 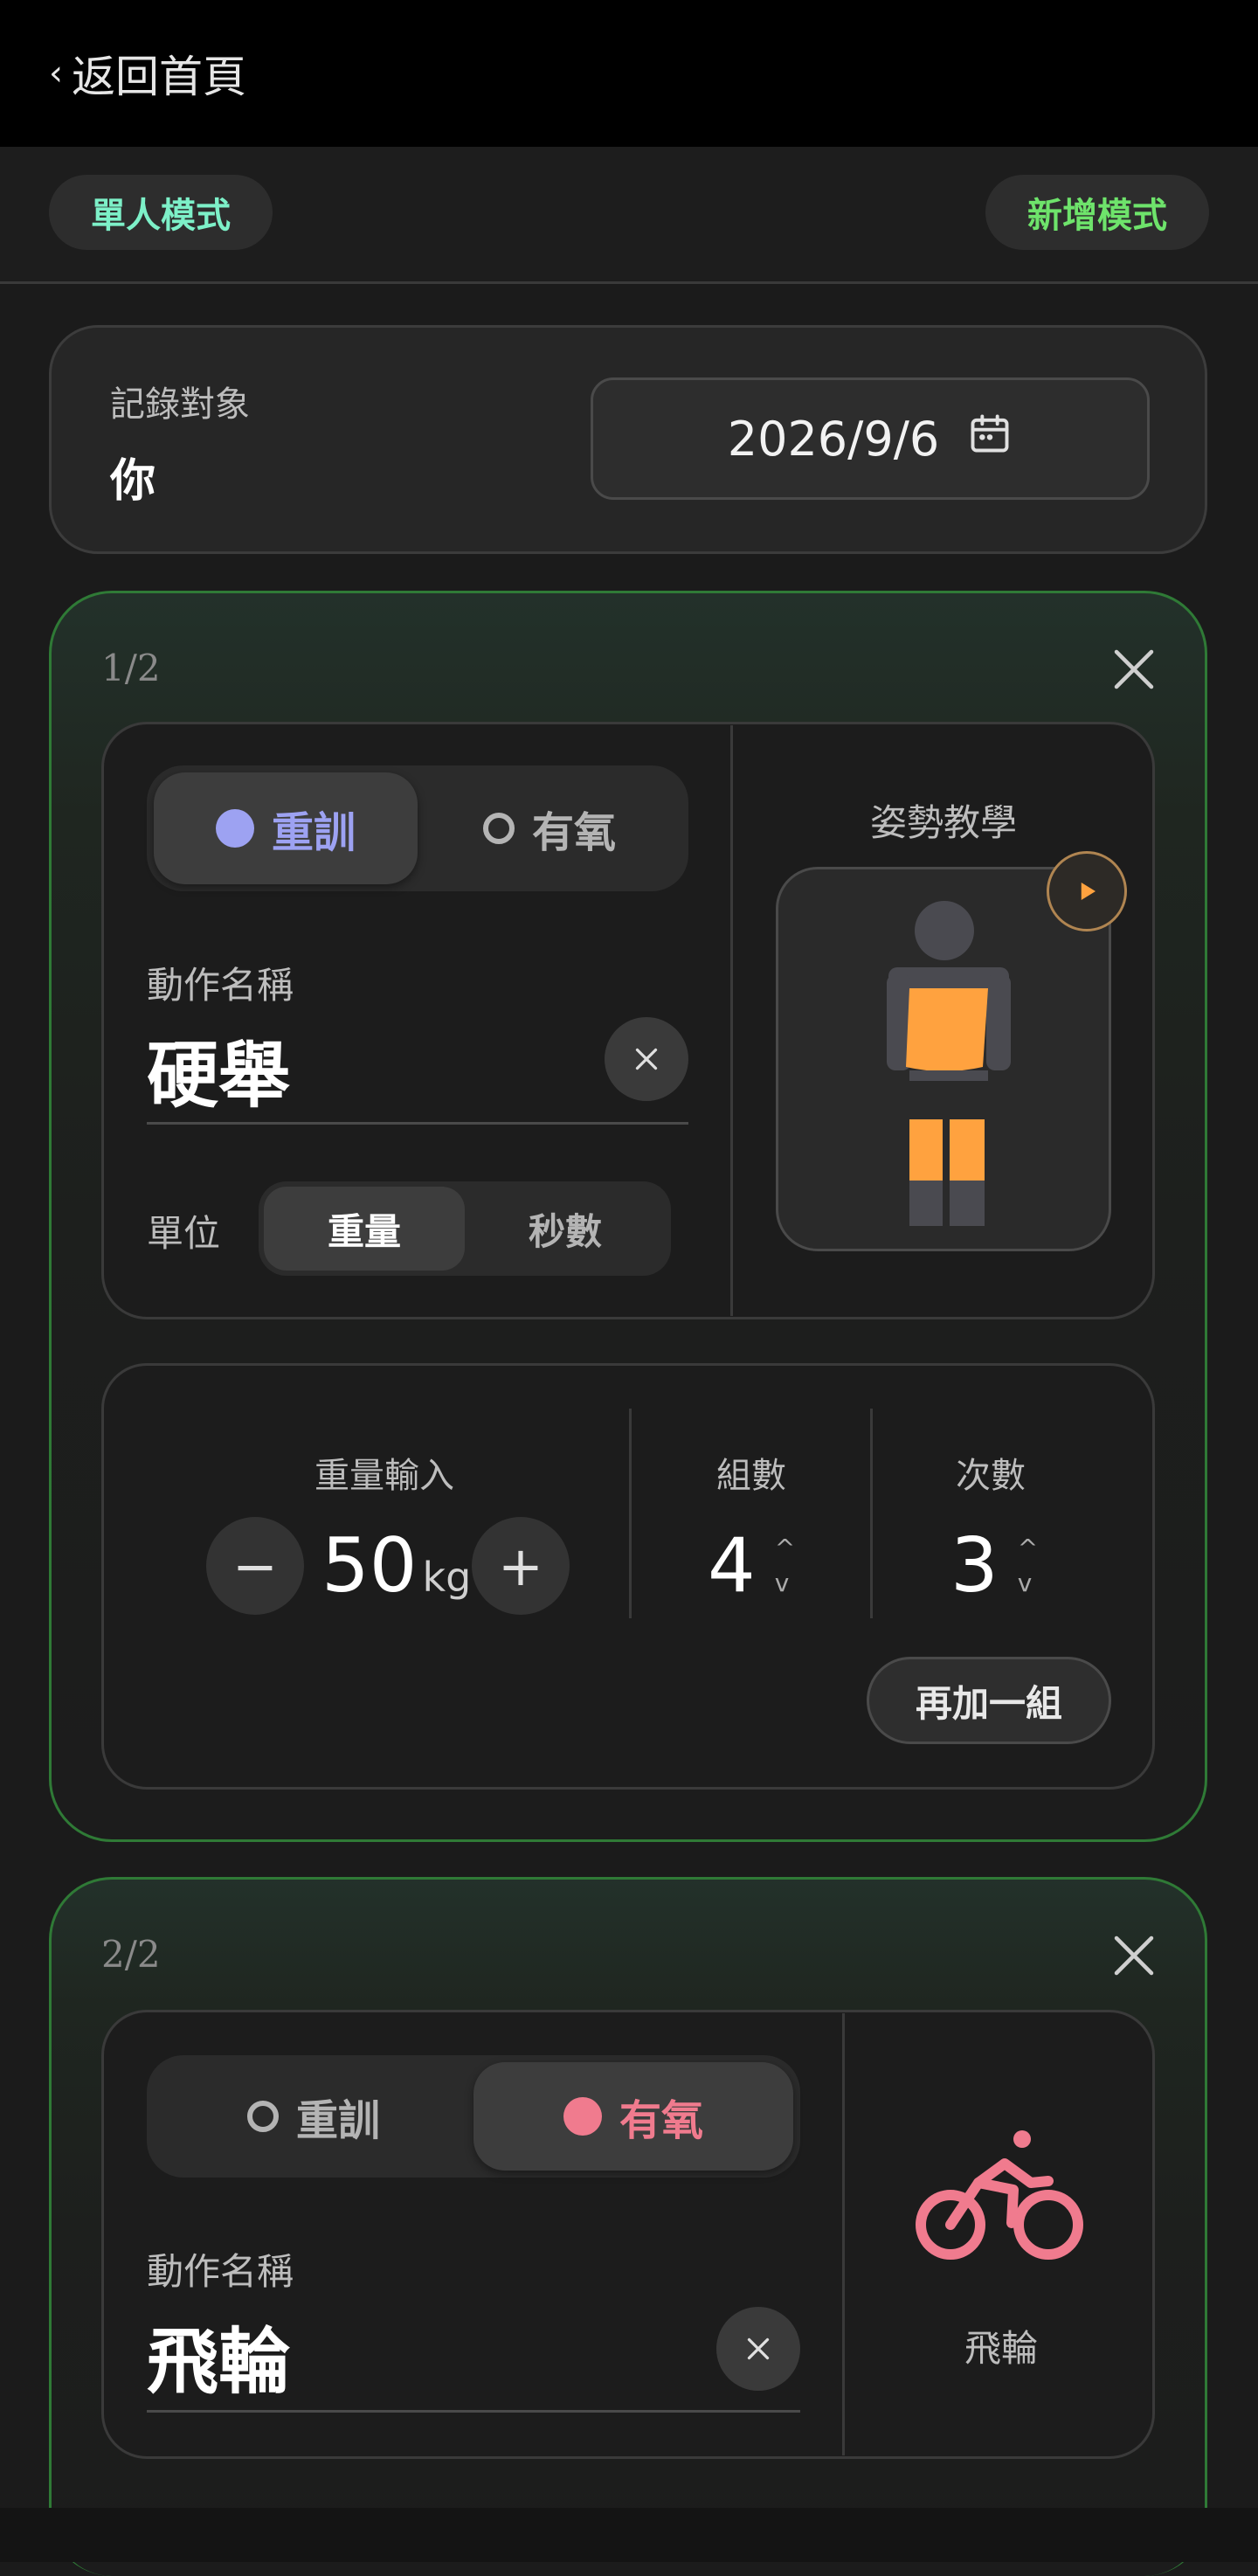 What do you see at coordinates (991, 1476) in the screenshot?
I see `reps-label: 次數` at bounding box center [991, 1476].